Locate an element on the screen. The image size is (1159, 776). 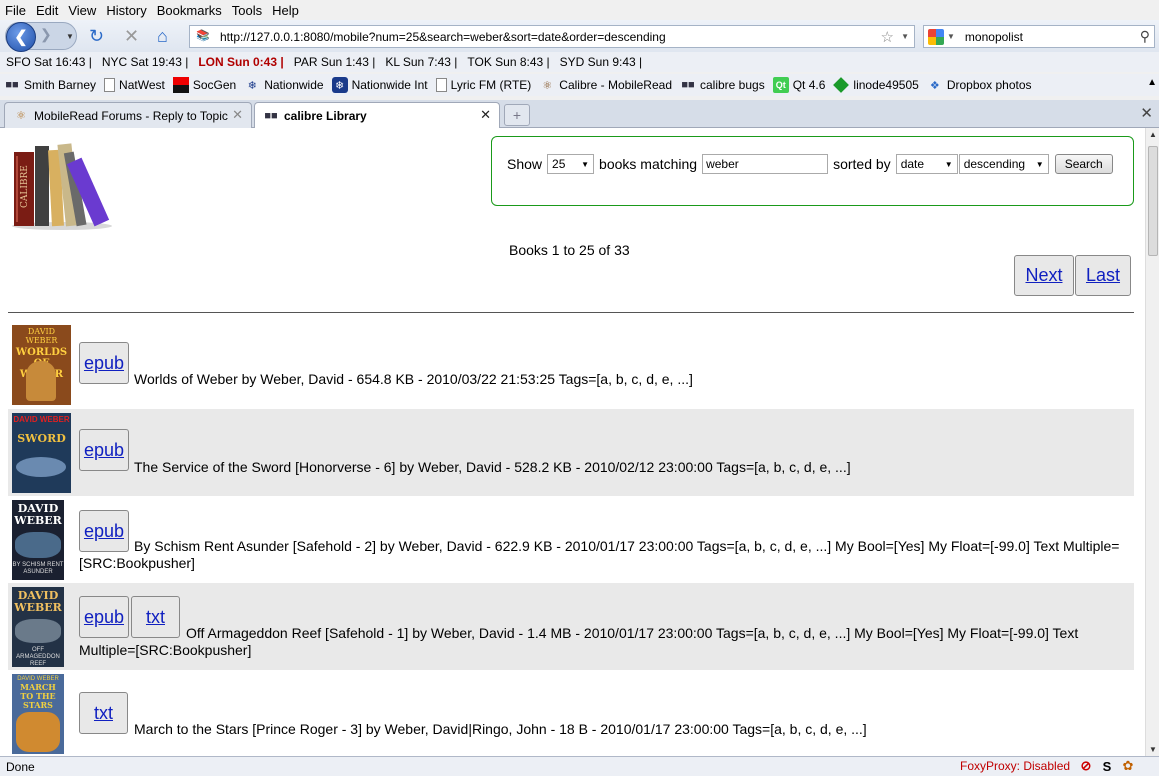
forward-button: ❯ is located at coordinates (46, 34).